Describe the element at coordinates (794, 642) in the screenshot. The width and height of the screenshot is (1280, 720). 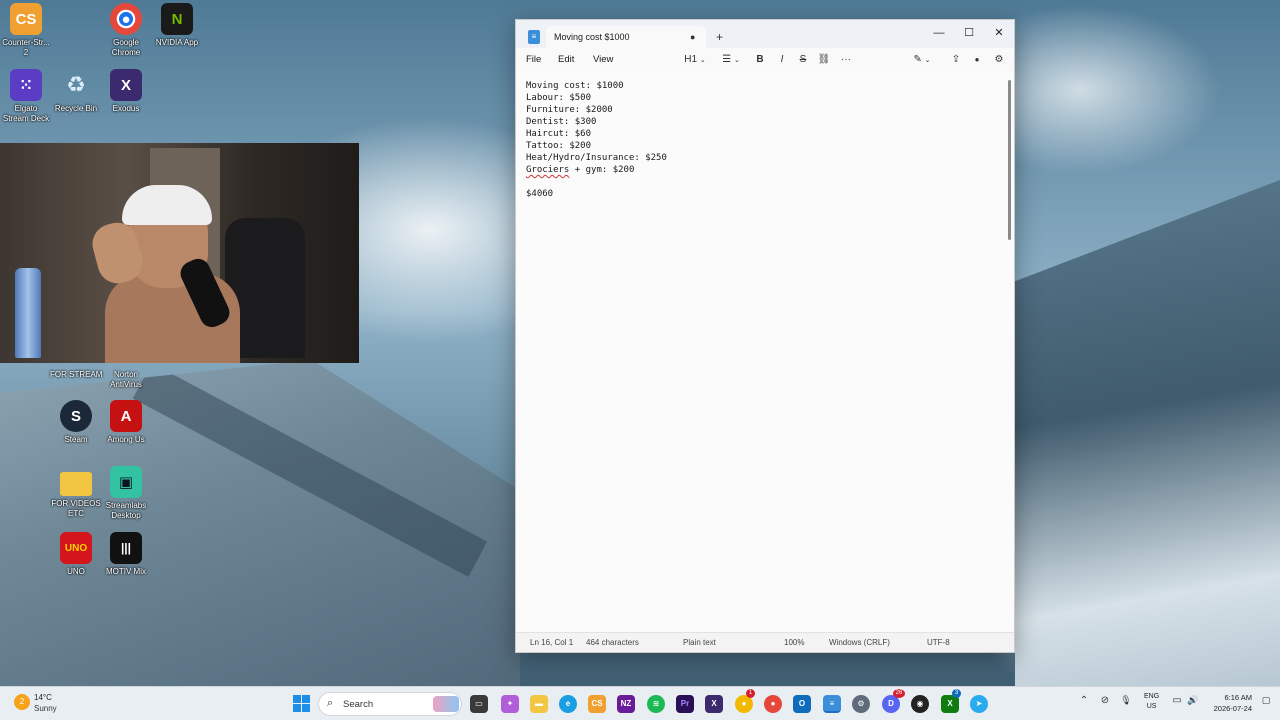
I see `zoom-level: 100%` at that location.